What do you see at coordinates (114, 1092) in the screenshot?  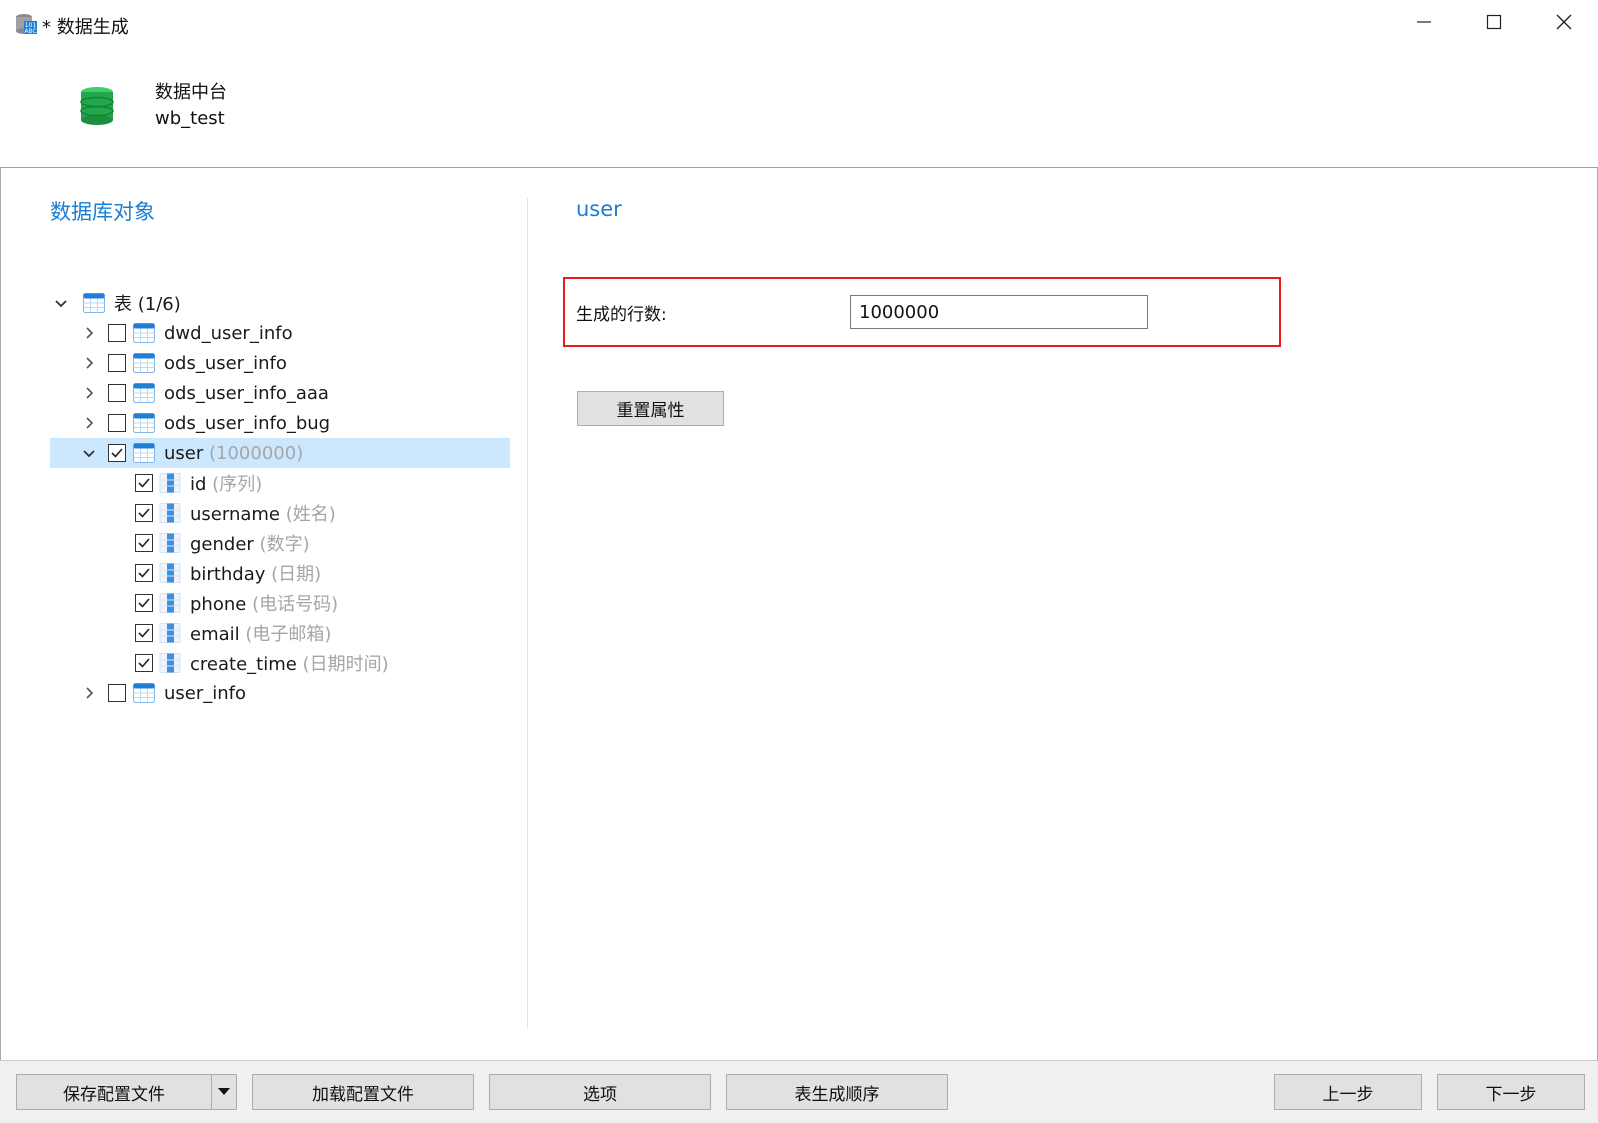 I see `save-config-button: 保存配置文件` at bounding box center [114, 1092].